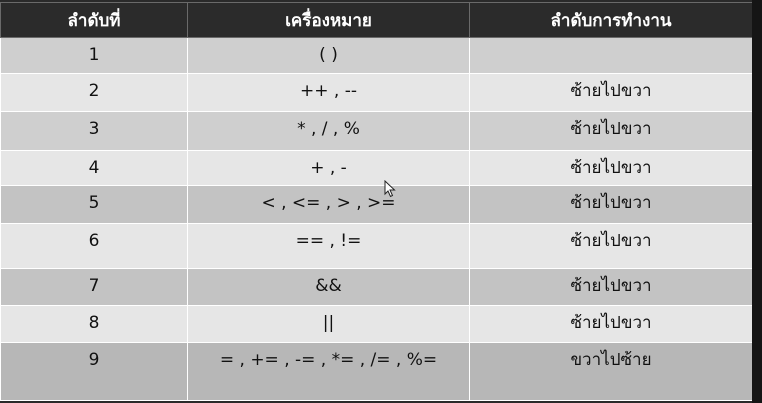 The height and width of the screenshot is (403, 762). Describe the element at coordinates (94, 168) in the screenshot. I see `rank-cell: 4` at that location.